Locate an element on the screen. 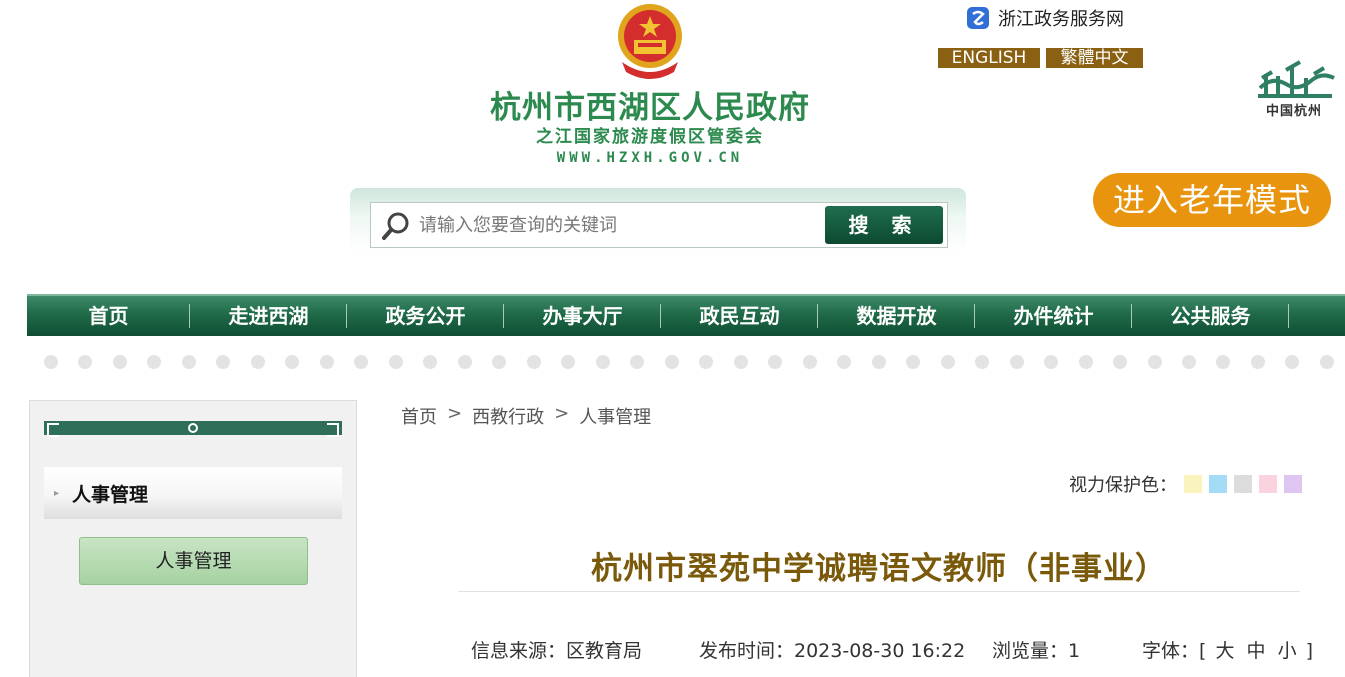 This screenshot has height=677, width=1345. zj-service-label: 浙江政务服务网 is located at coordinates (1061, 19).